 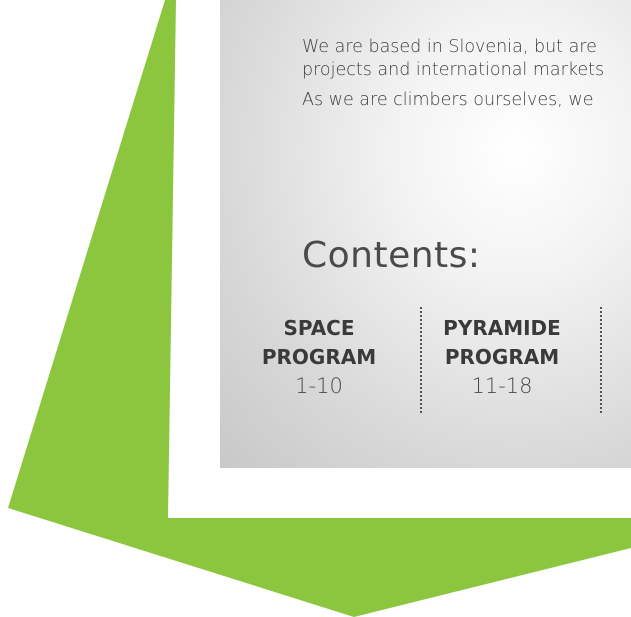 What do you see at coordinates (453, 70) in the screenshot?
I see `intro-paragraph-1-line-2: projects and international markets` at bounding box center [453, 70].